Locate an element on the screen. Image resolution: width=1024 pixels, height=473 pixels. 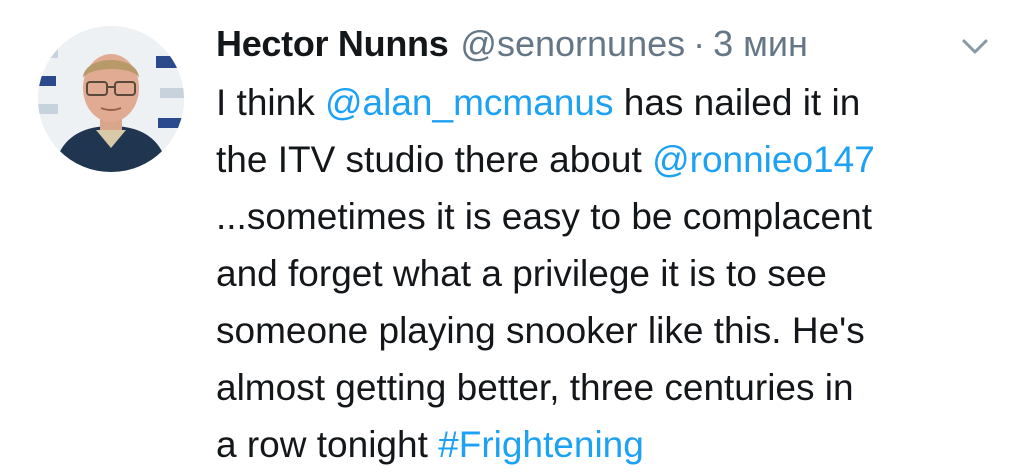
tweet-line: ...sometimes it is easy to be complacent is located at coordinates (611, 216).